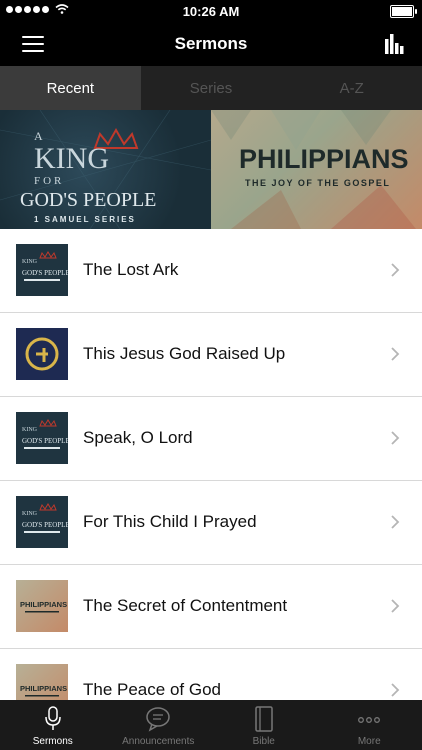 Image resolution: width=422 pixels, height=750 pixels. Describe the element at coordinates (211, 271) in the screenshot. I see `sermon-row: KING GOD'S PEOPLE The Lost Ark` at that location.